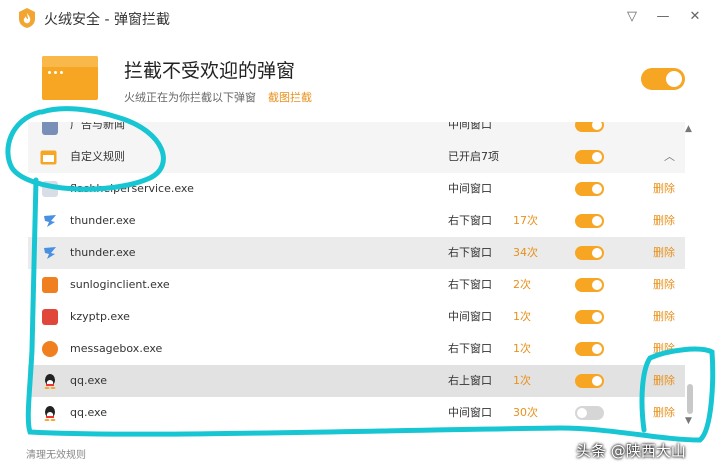  I want to click on master-popup-block-toggle, so click(663, 79).